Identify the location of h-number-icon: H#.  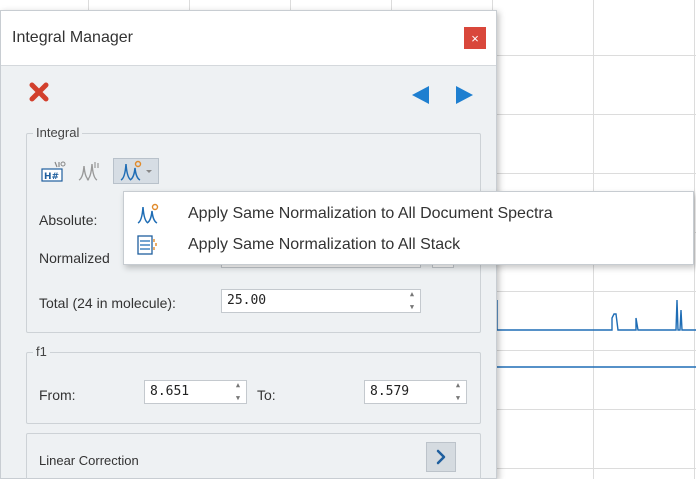
(53, 171).